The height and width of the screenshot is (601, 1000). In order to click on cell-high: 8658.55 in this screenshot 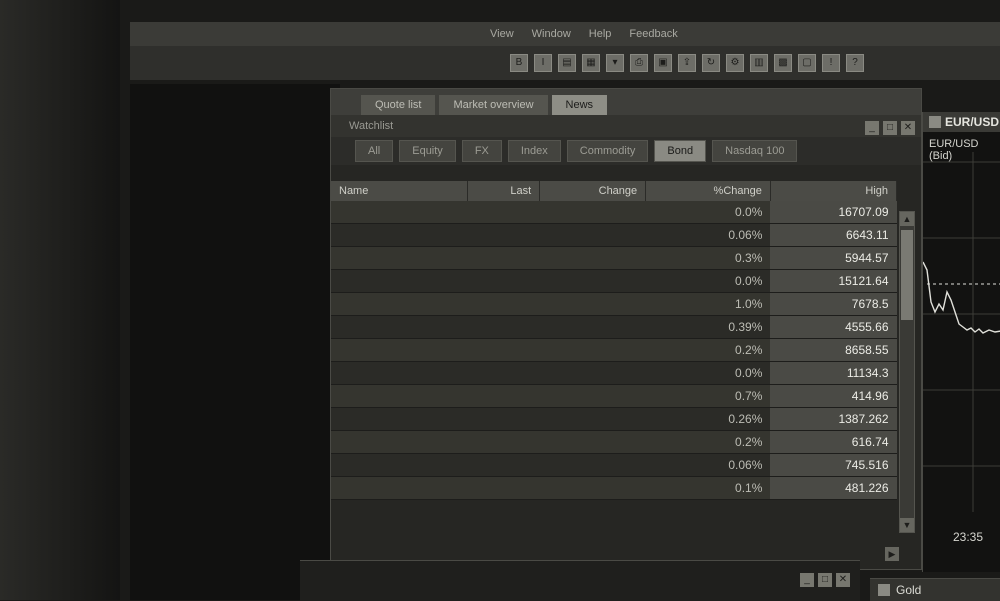, I will do `click(833, 350)`.